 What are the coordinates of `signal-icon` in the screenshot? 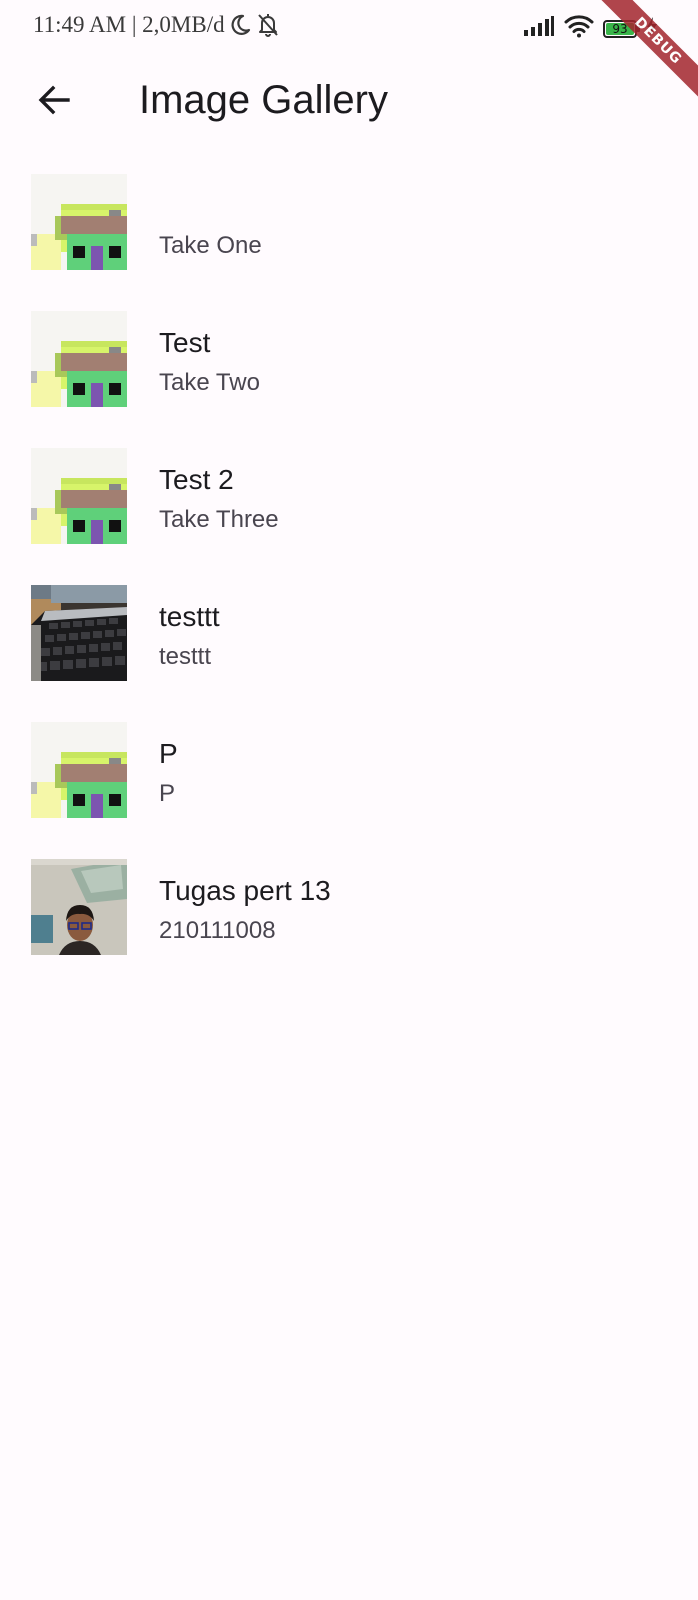 It's located at (539, 28).